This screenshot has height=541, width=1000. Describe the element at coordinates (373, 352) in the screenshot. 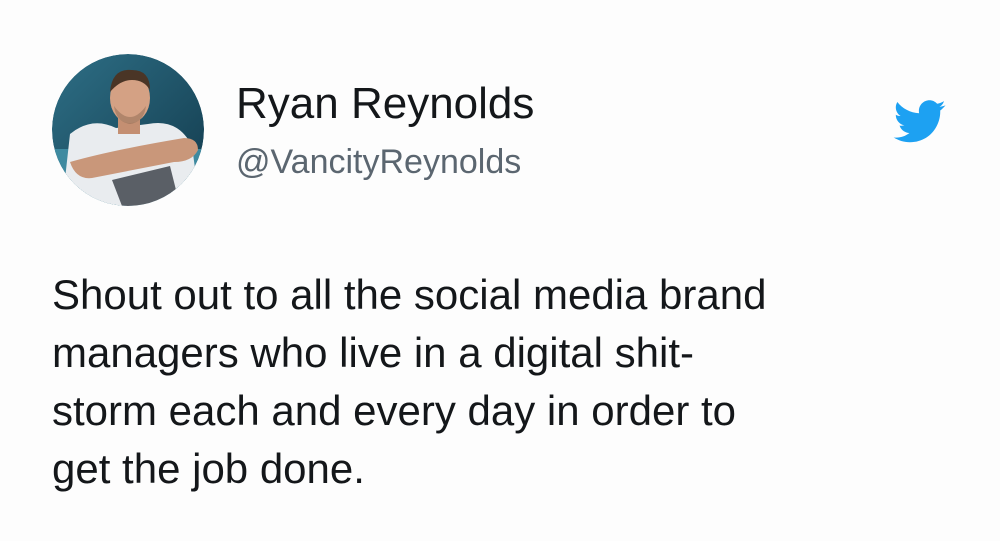

I see `tweet-text-line: managers who live in a digital shit-` at that location.